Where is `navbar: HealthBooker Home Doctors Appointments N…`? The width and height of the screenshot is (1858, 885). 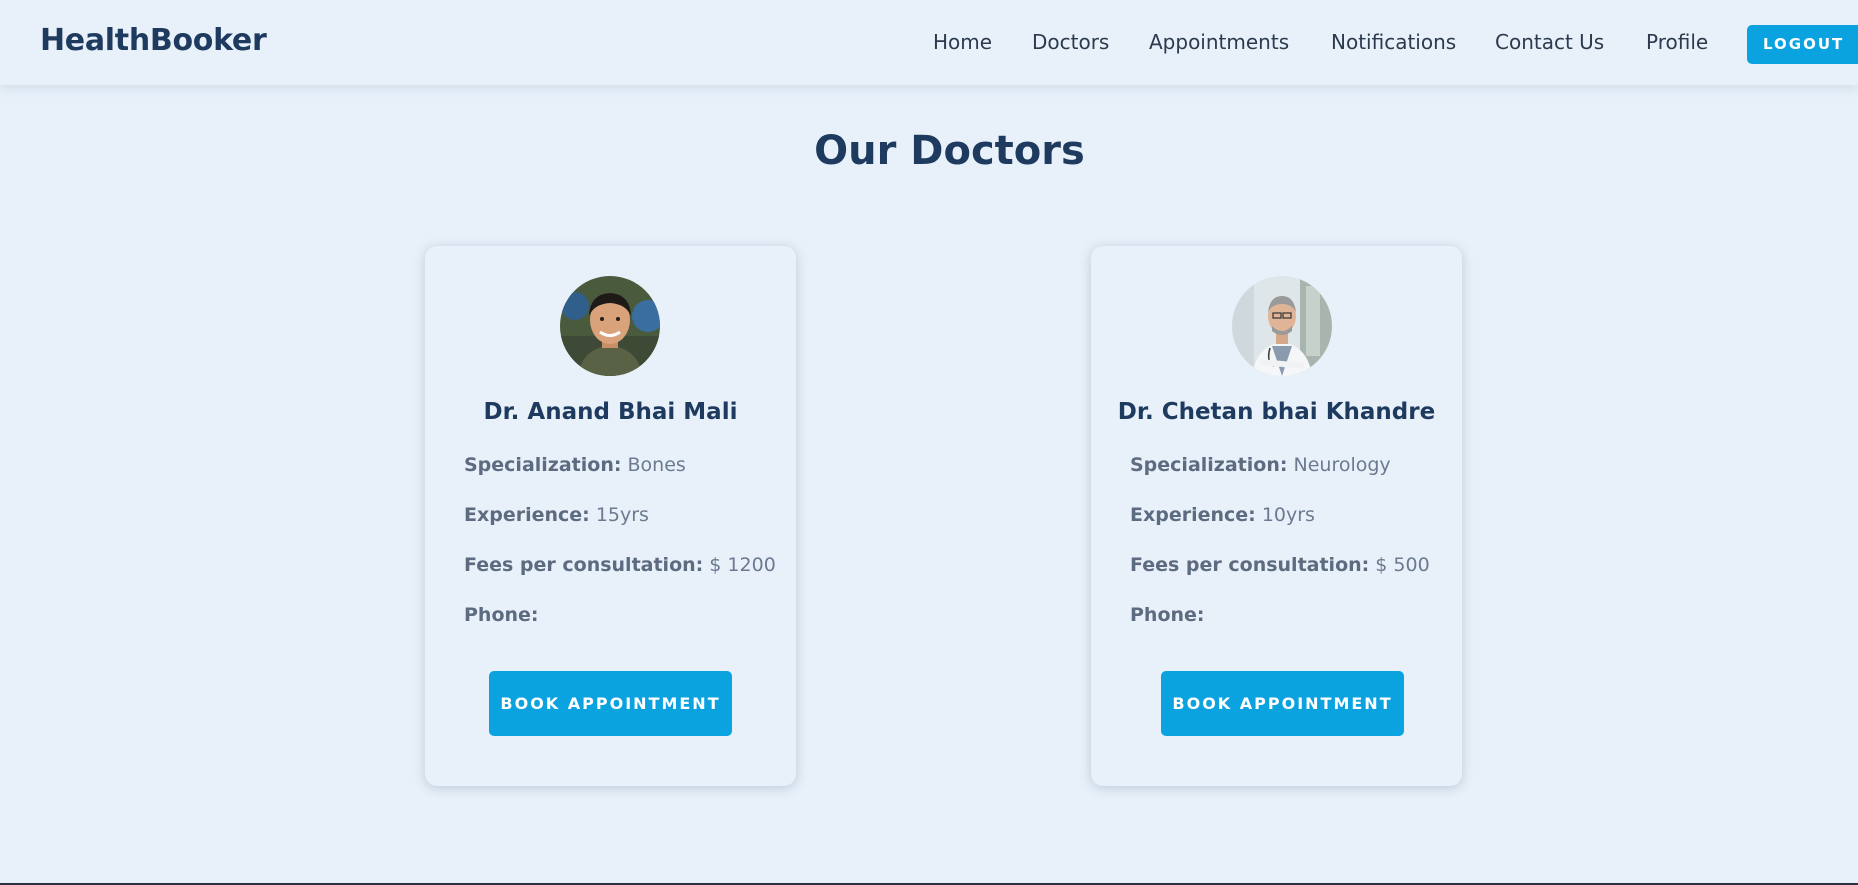 navbar: HealthBooker Home Doctors Appointments N… is located at coordinates (929, 42).